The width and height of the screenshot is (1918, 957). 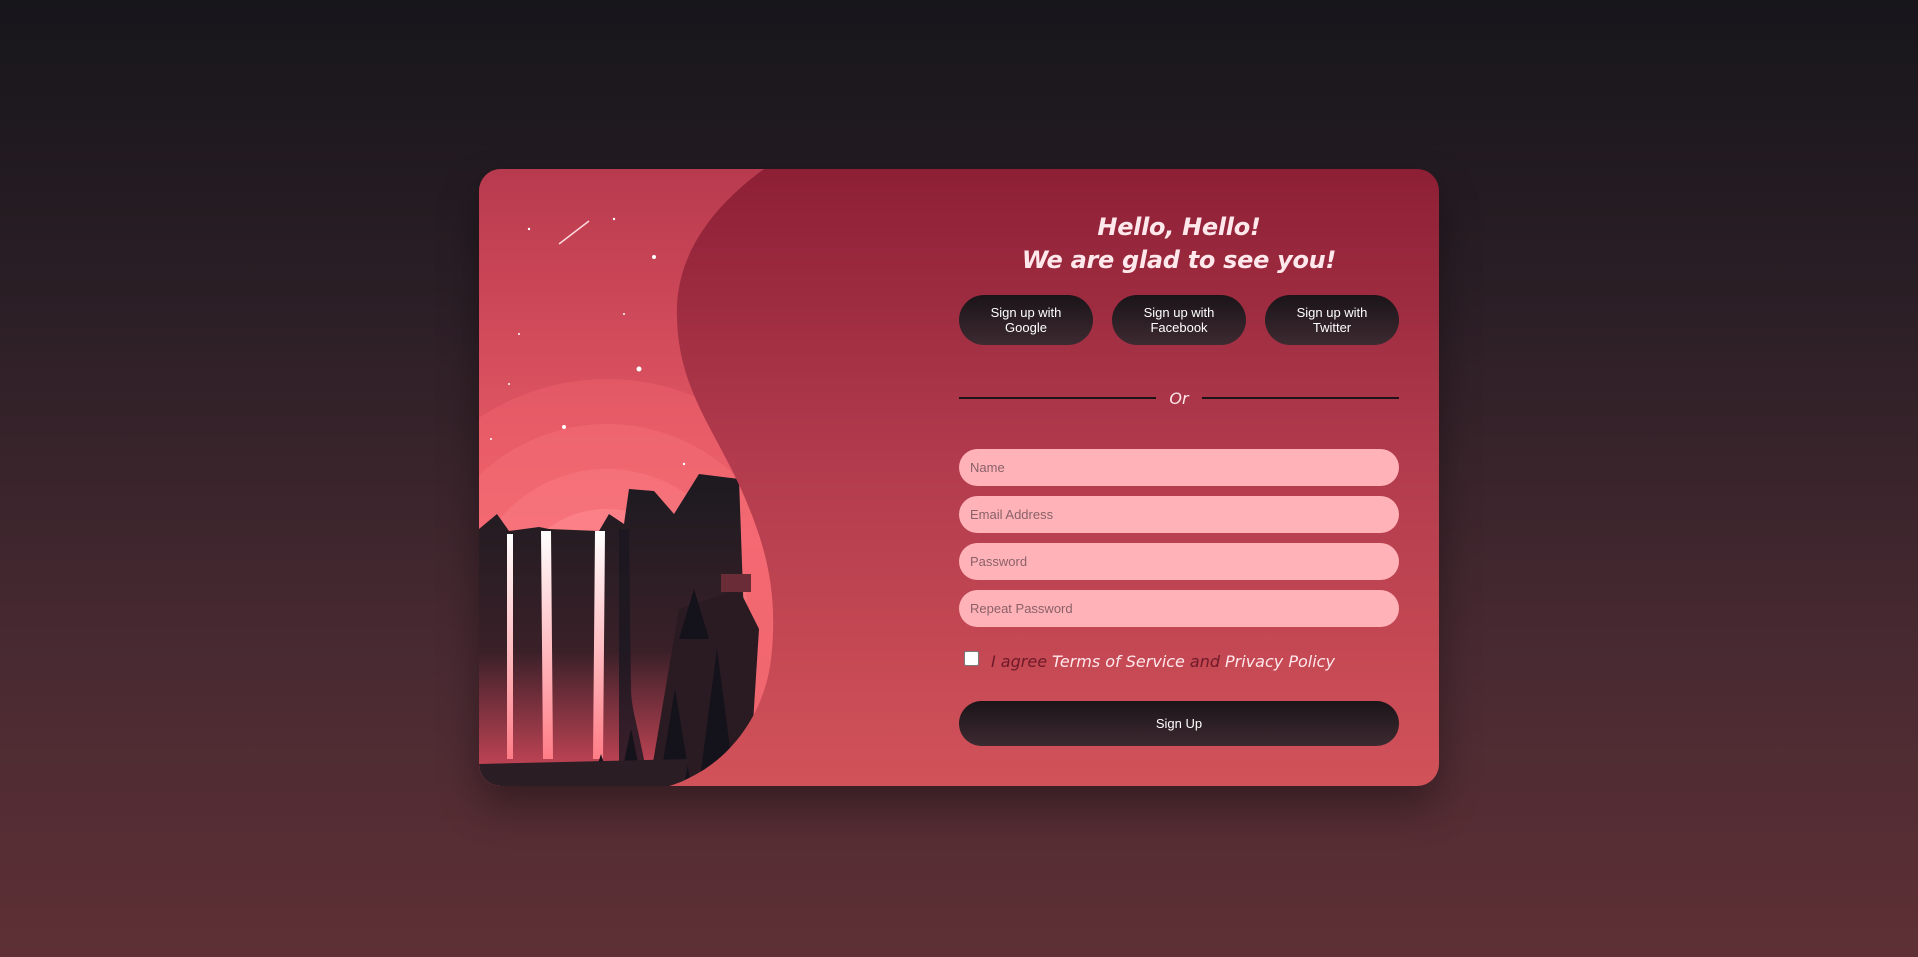 I want to click on google-signup-button: Sign up with Google, so click(x=1026, y=320).